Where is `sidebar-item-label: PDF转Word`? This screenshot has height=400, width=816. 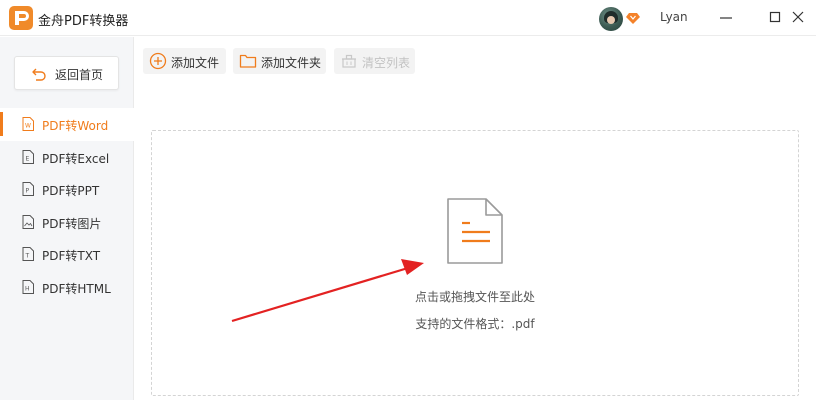 sidebar-item-label: PDF转Word is located at coordinates (75, 126).